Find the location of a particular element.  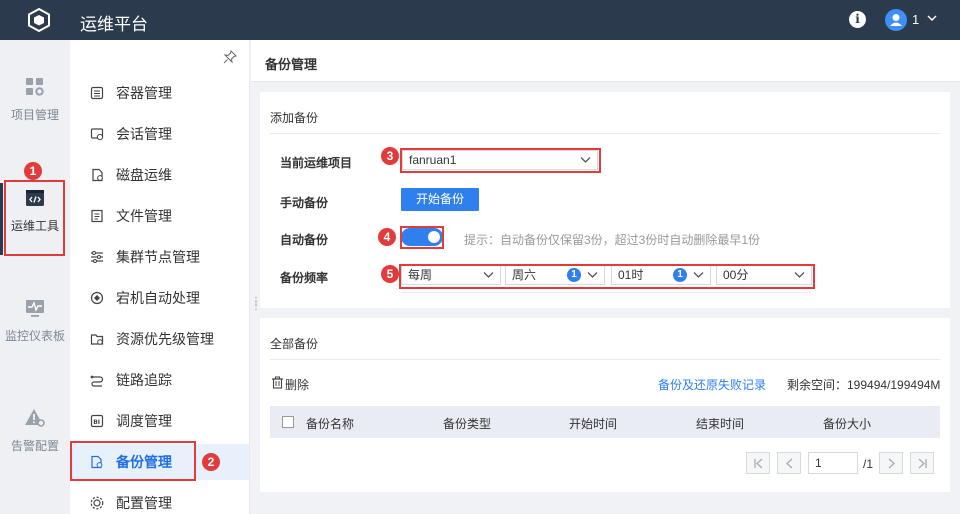

page-number-input: 1 is located at coordinates (833, 463).